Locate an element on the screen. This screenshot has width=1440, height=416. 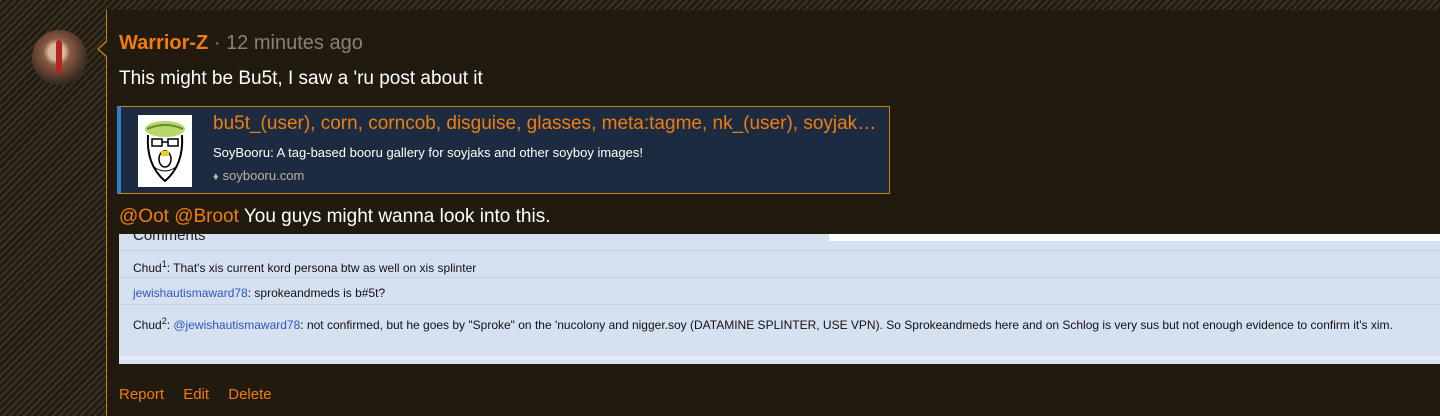
comment-body: : sprokeandmeds is b#5t? is located at coordinates (316, 293).